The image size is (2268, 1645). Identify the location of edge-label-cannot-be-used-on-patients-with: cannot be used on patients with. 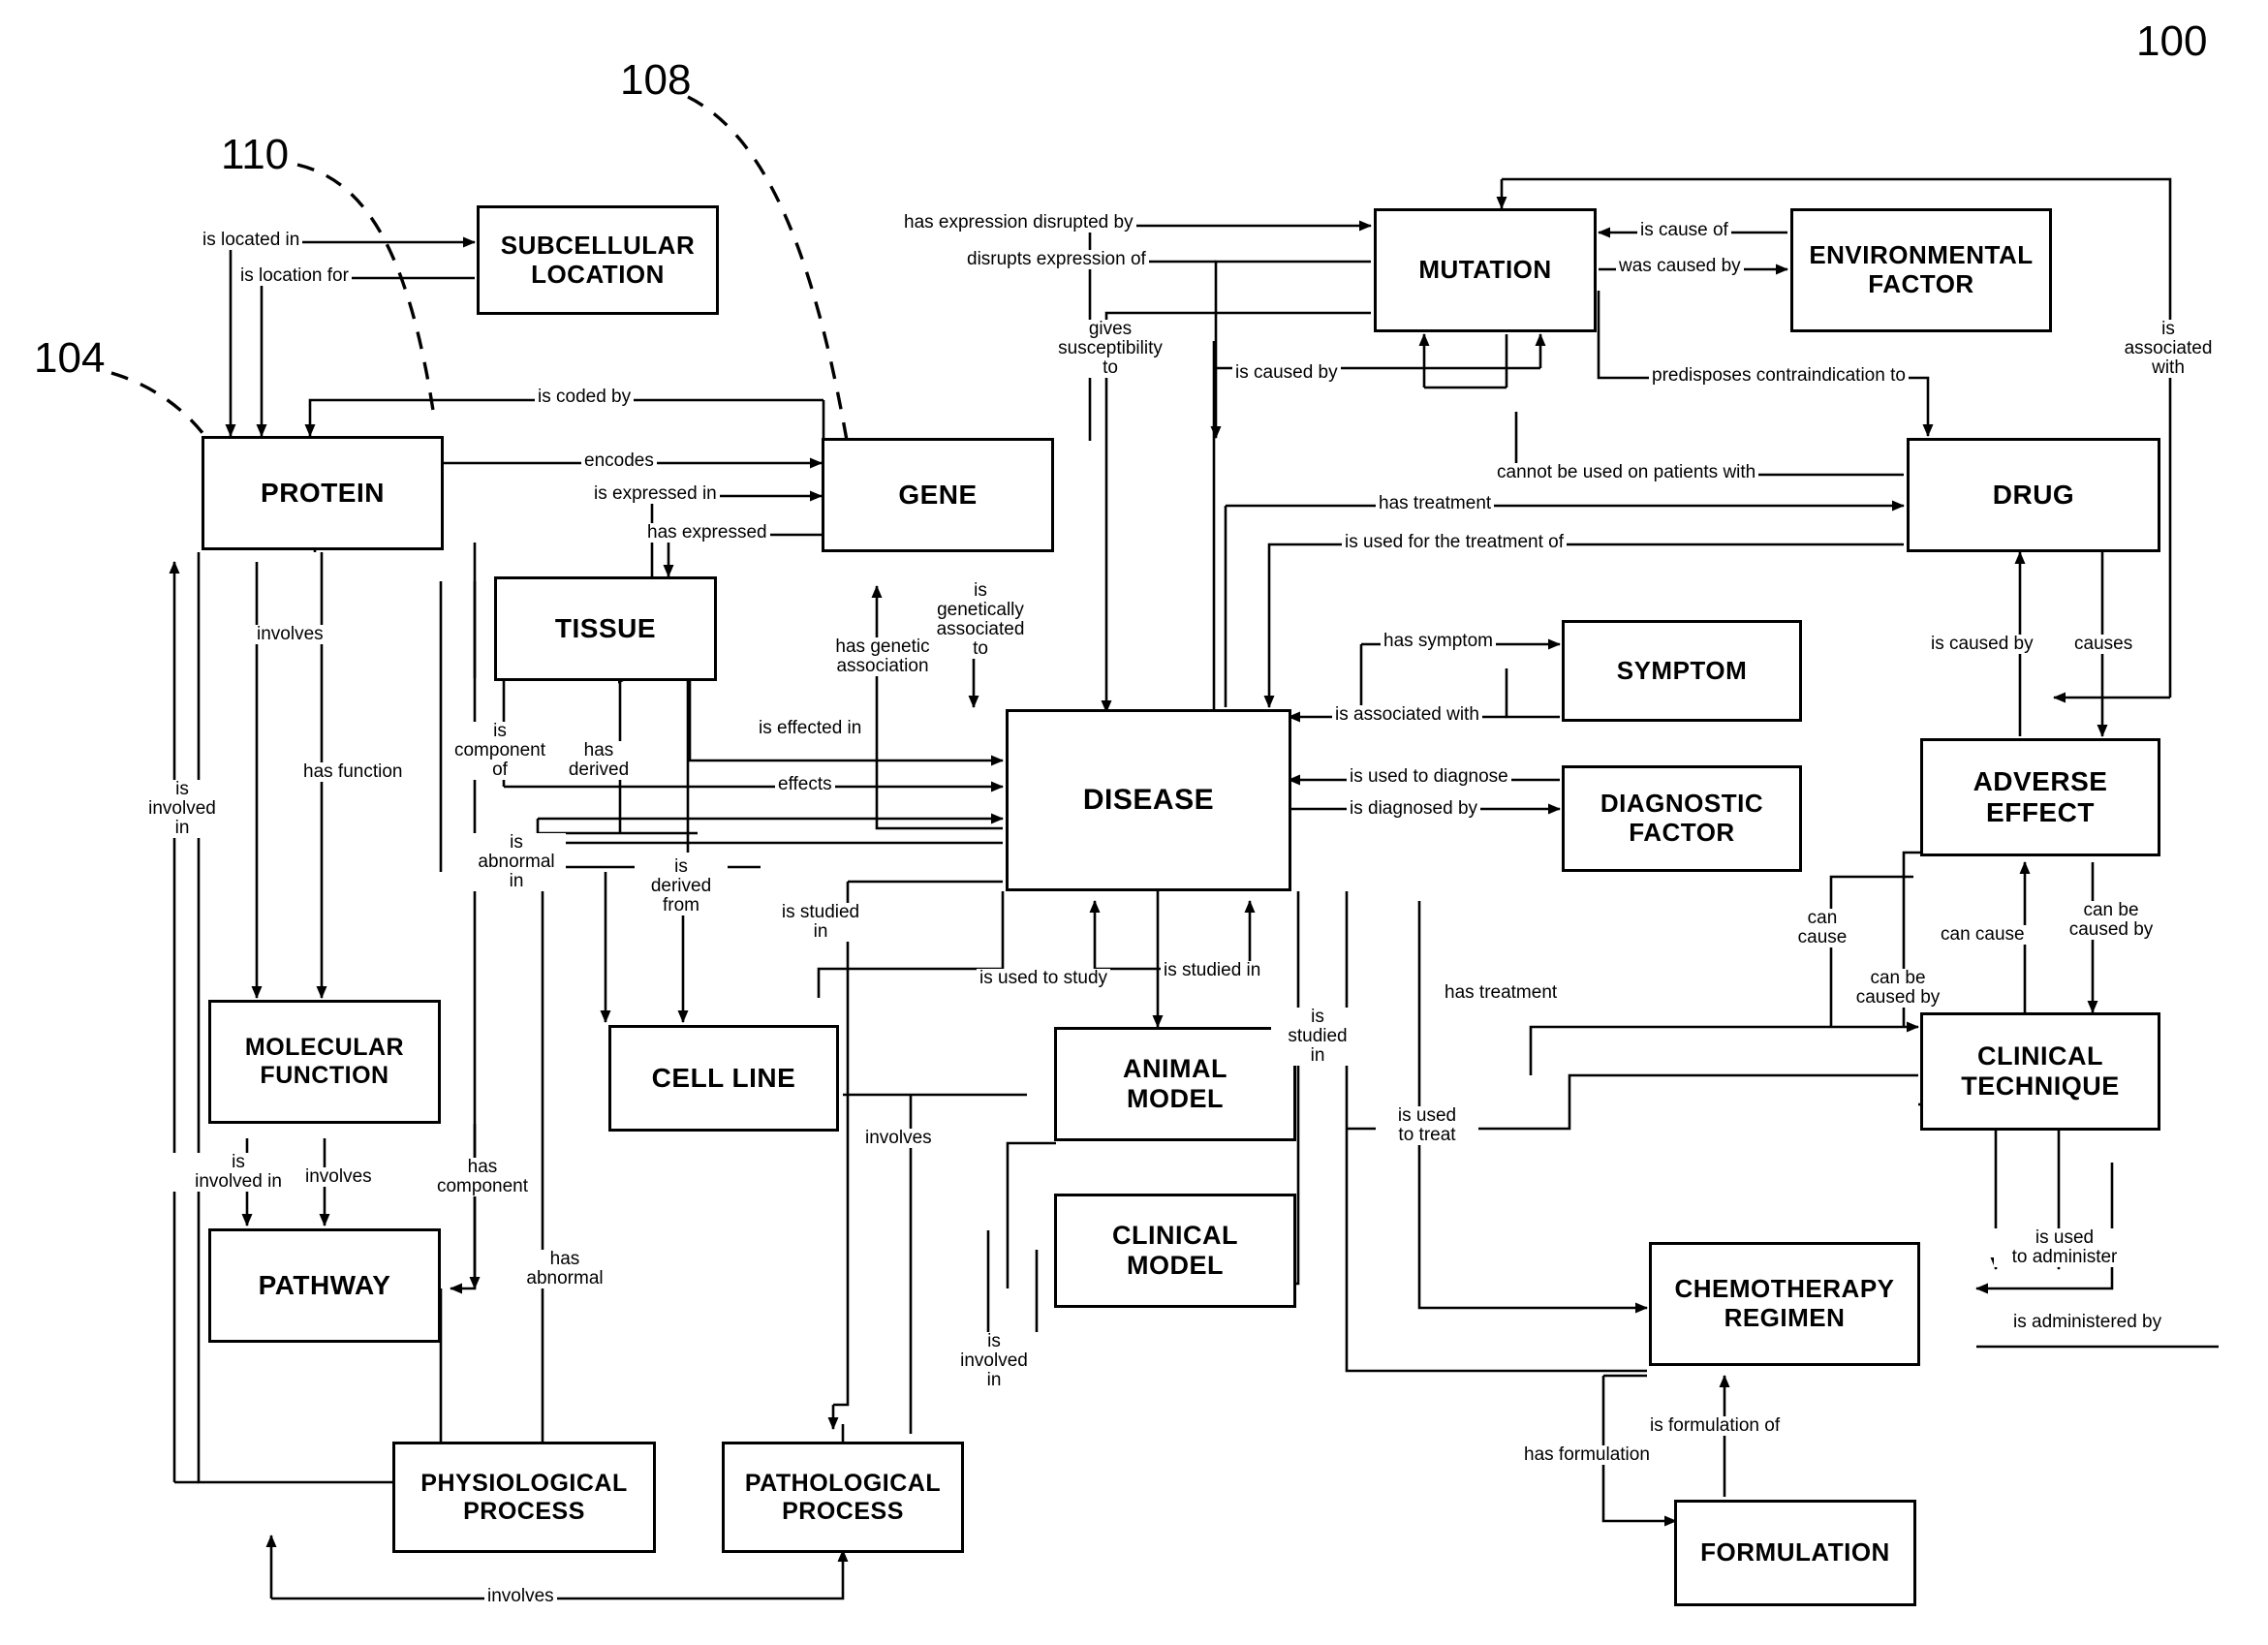
(1626, 472).